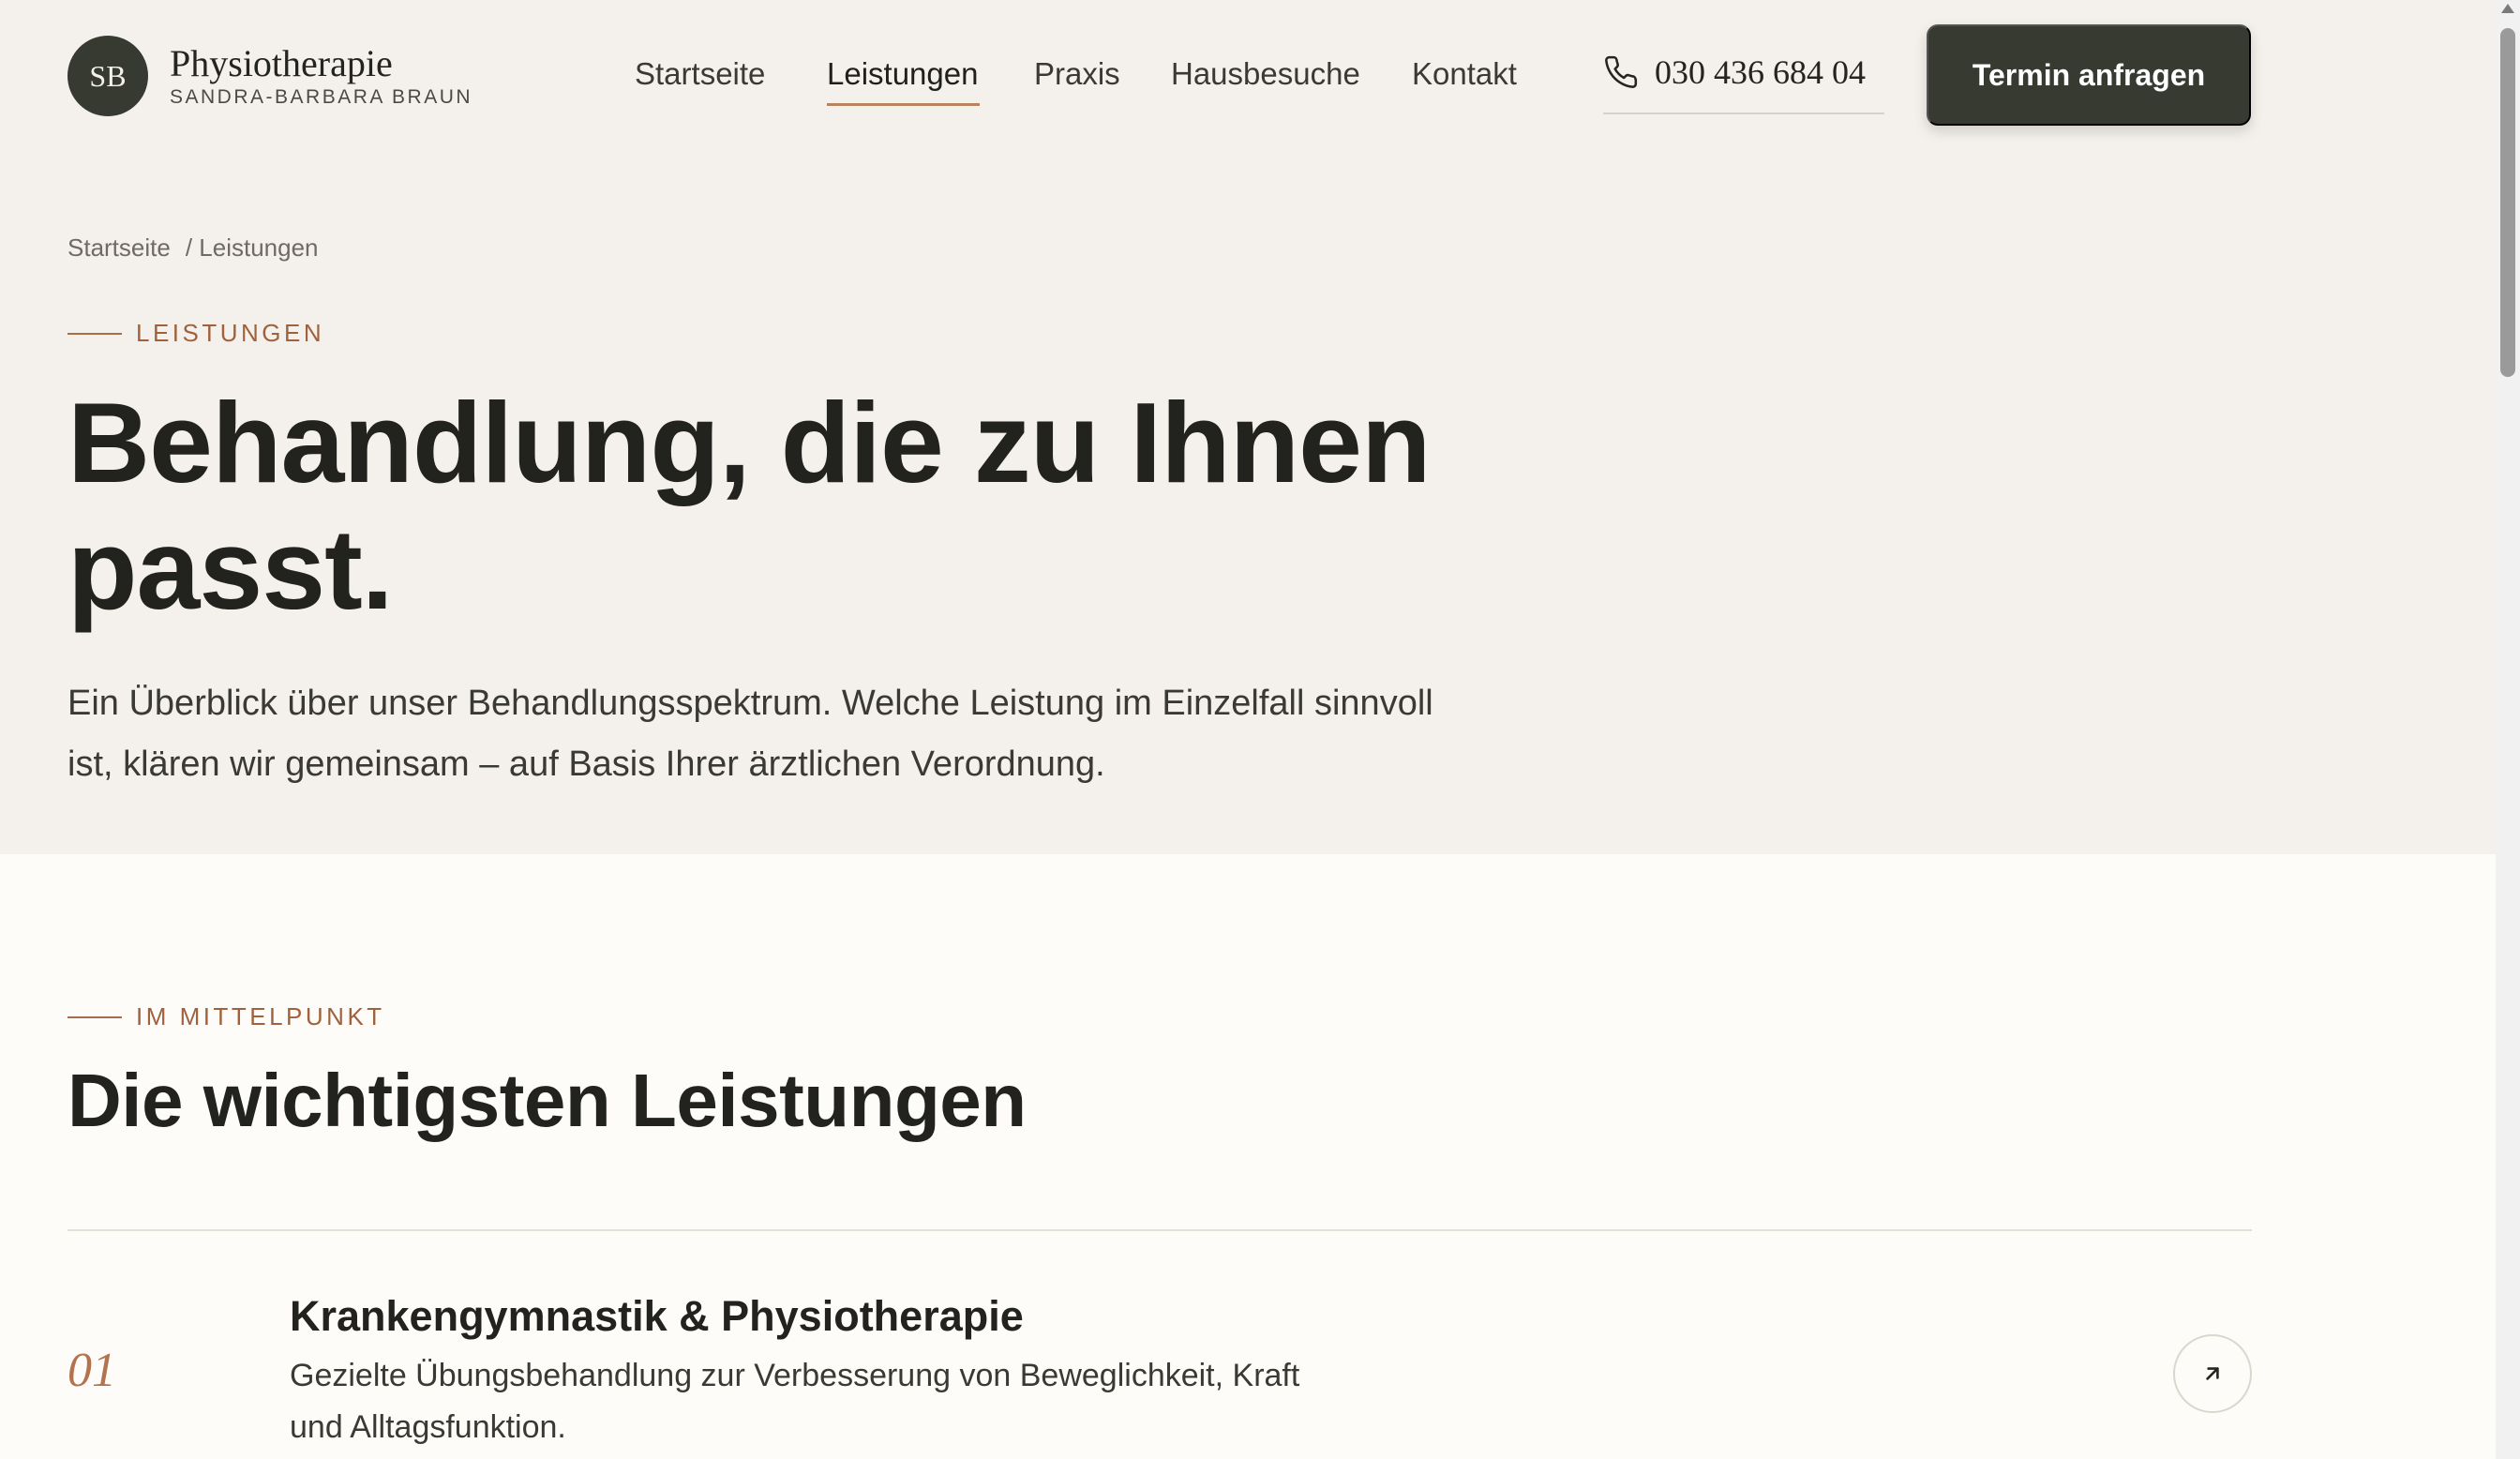 This screenshot has width=2520, height=1459. What do you see at coordinates (1760, 72) in the screenshot?
I see `phone-number: 030 436 684 04` at bounding box center [1760, 72].